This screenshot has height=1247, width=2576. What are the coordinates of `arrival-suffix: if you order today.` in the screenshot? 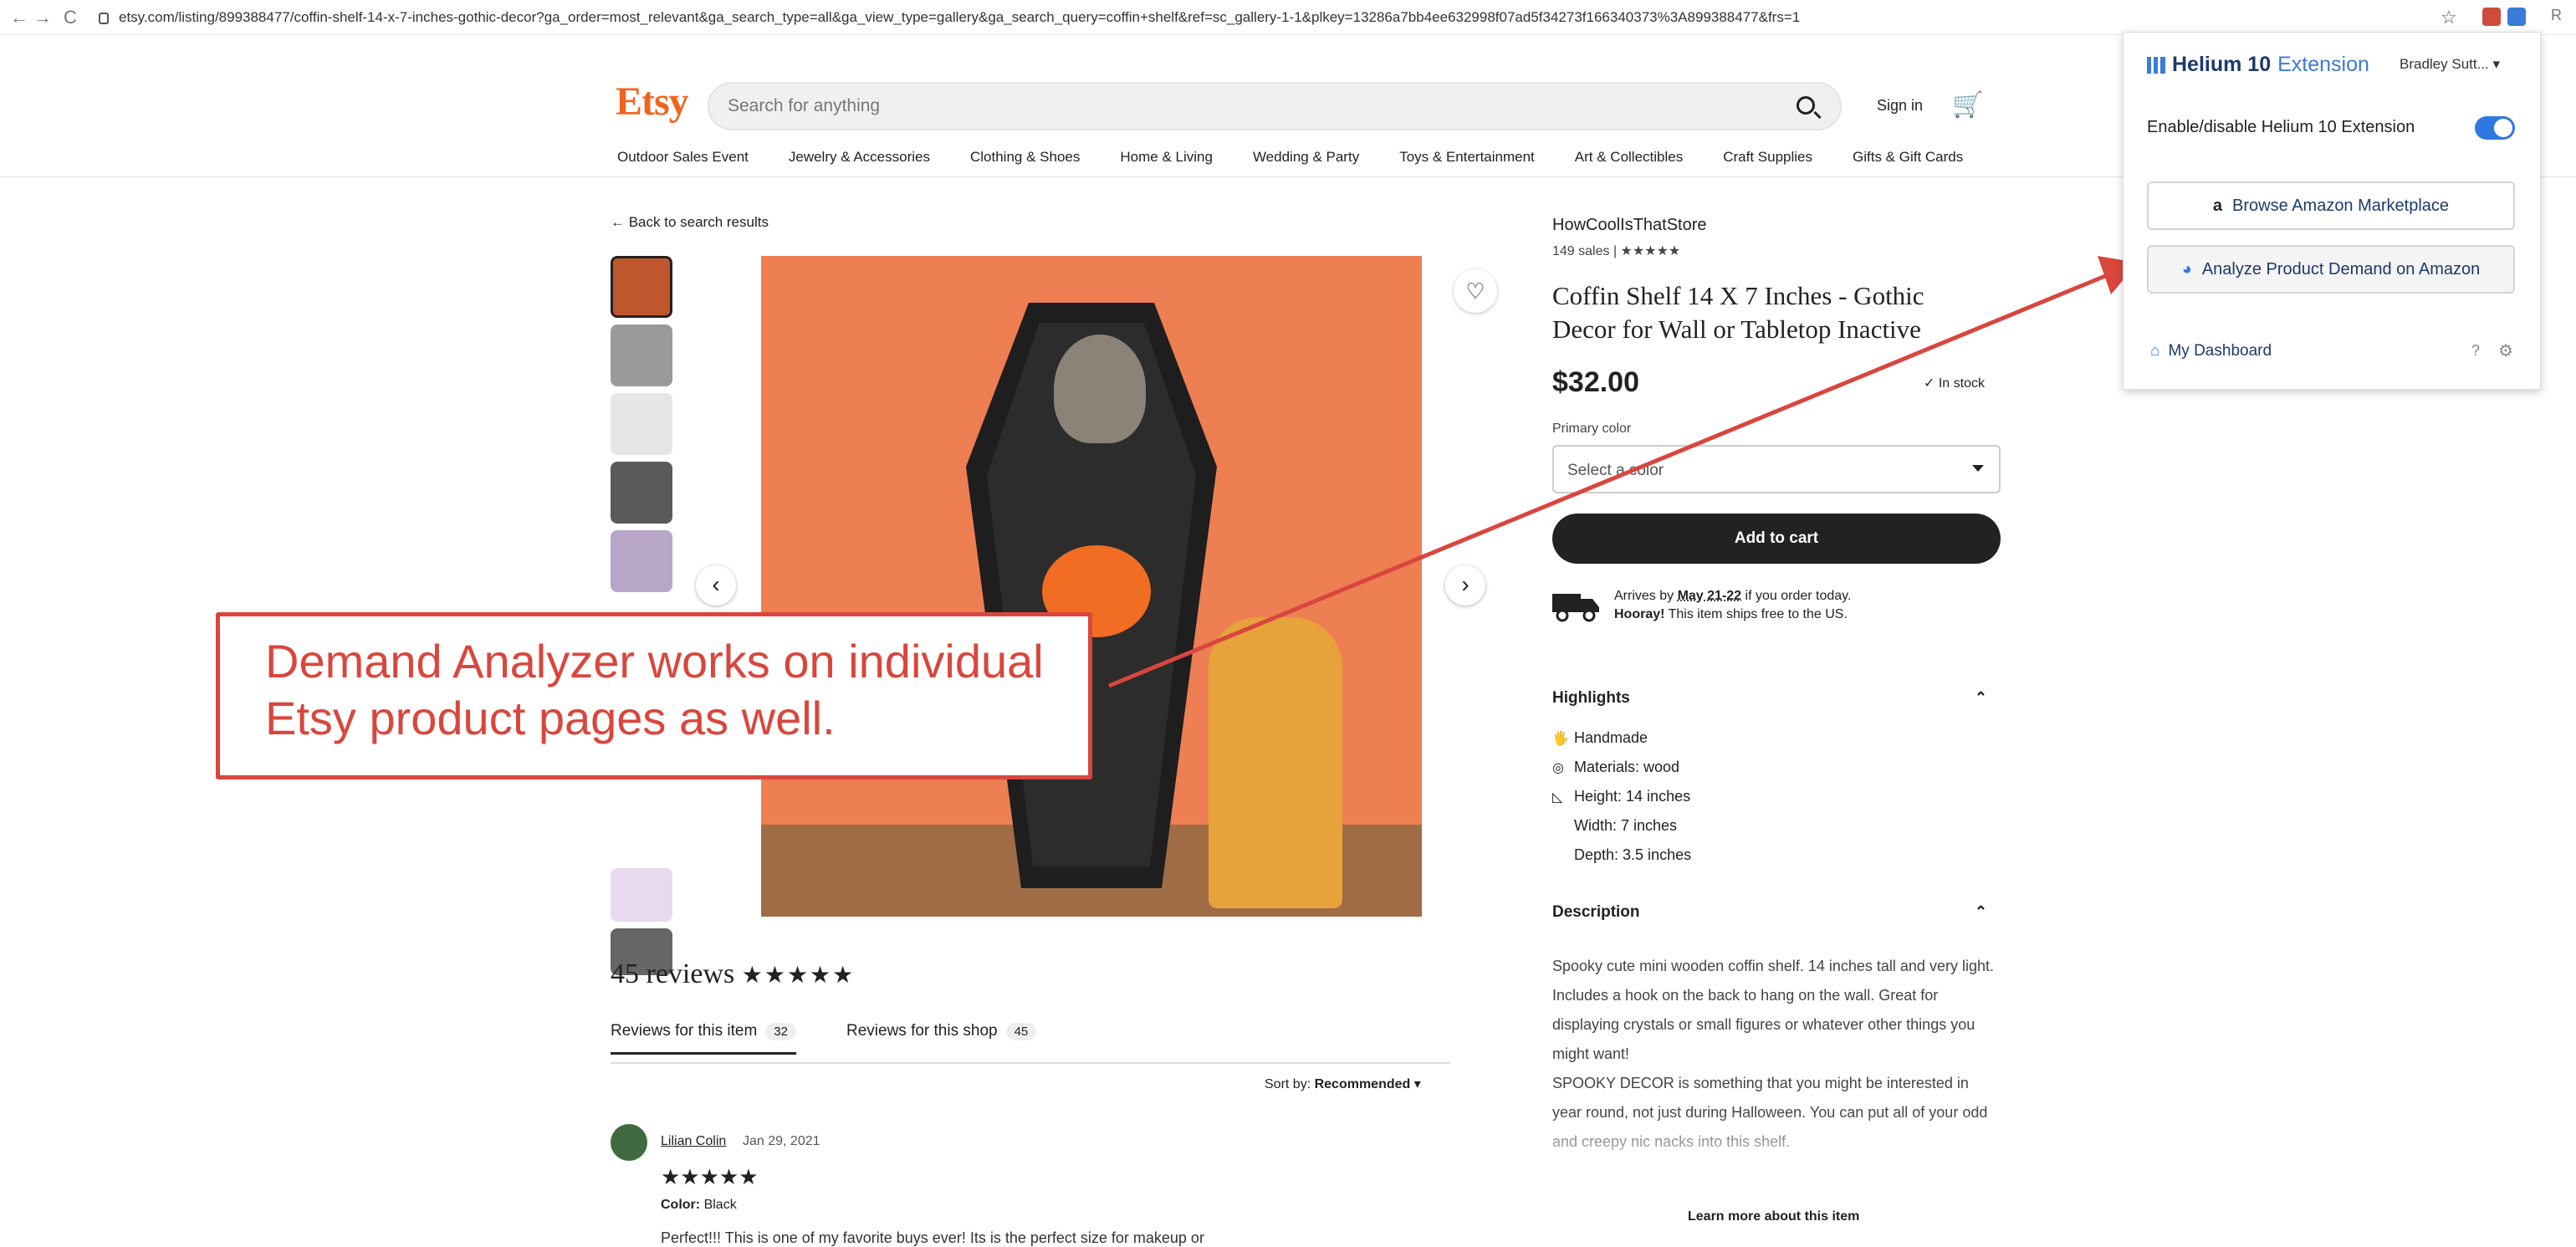 It's located at (1796, 596).